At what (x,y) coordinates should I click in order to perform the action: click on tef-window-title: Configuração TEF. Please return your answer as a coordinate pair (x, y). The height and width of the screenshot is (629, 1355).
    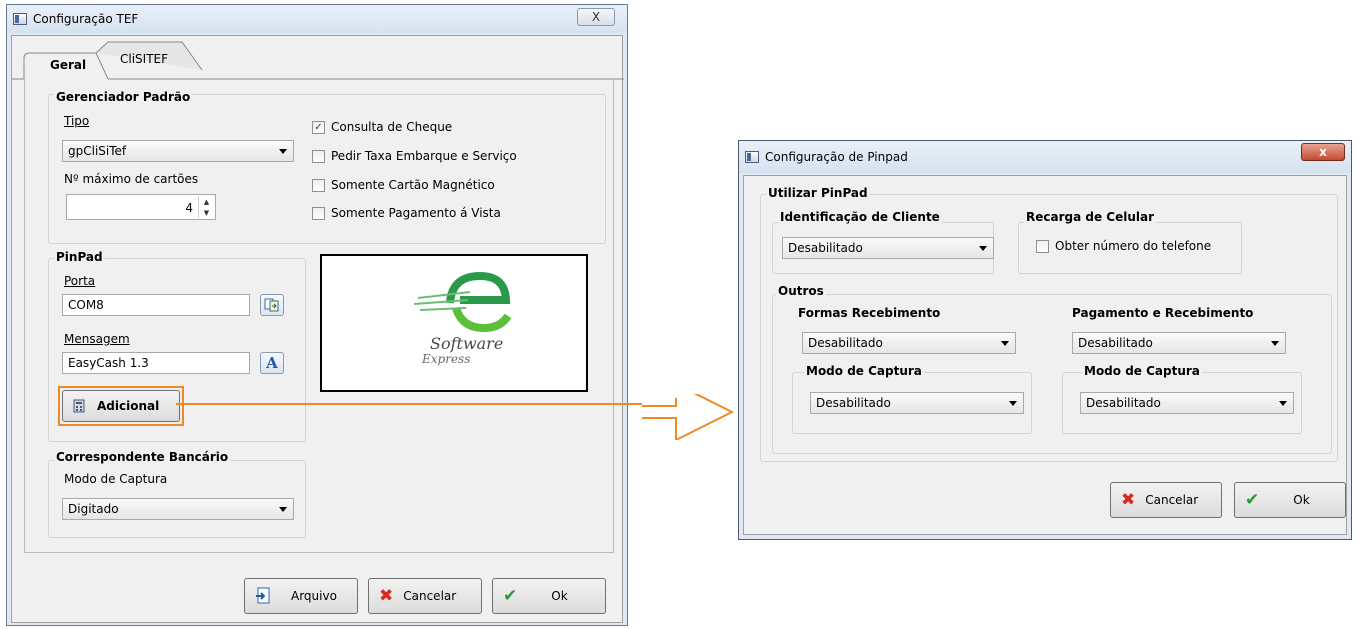
    Looking at the image, I should click on (86, 19).